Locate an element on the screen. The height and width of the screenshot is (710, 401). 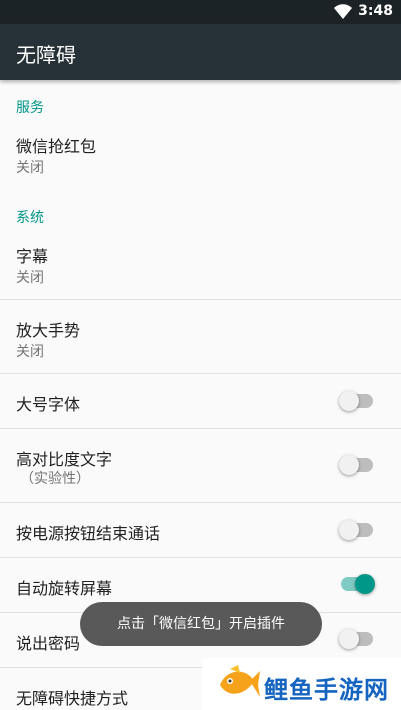
status-icons: 3:48 is located at coordinates (363, 11).